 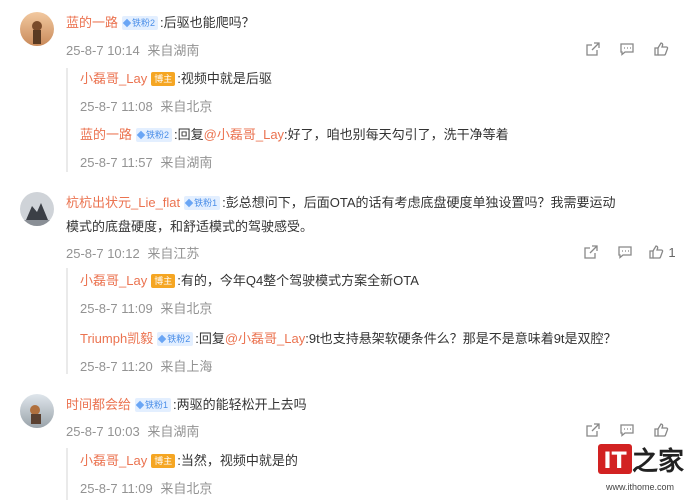 I want to click on comment-meta: 25-8-7 10:03 来自湖南, so click(x=132, y=430).